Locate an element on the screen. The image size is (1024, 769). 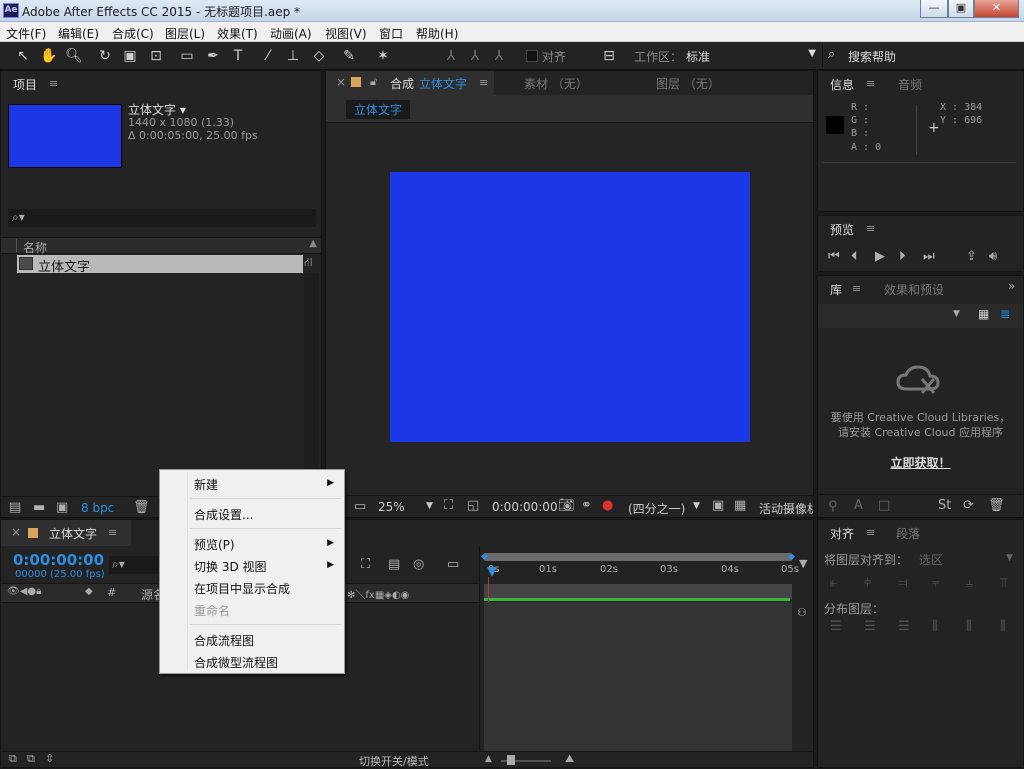
paragraph-tab: 段落 is located at coordinates (908, 533).